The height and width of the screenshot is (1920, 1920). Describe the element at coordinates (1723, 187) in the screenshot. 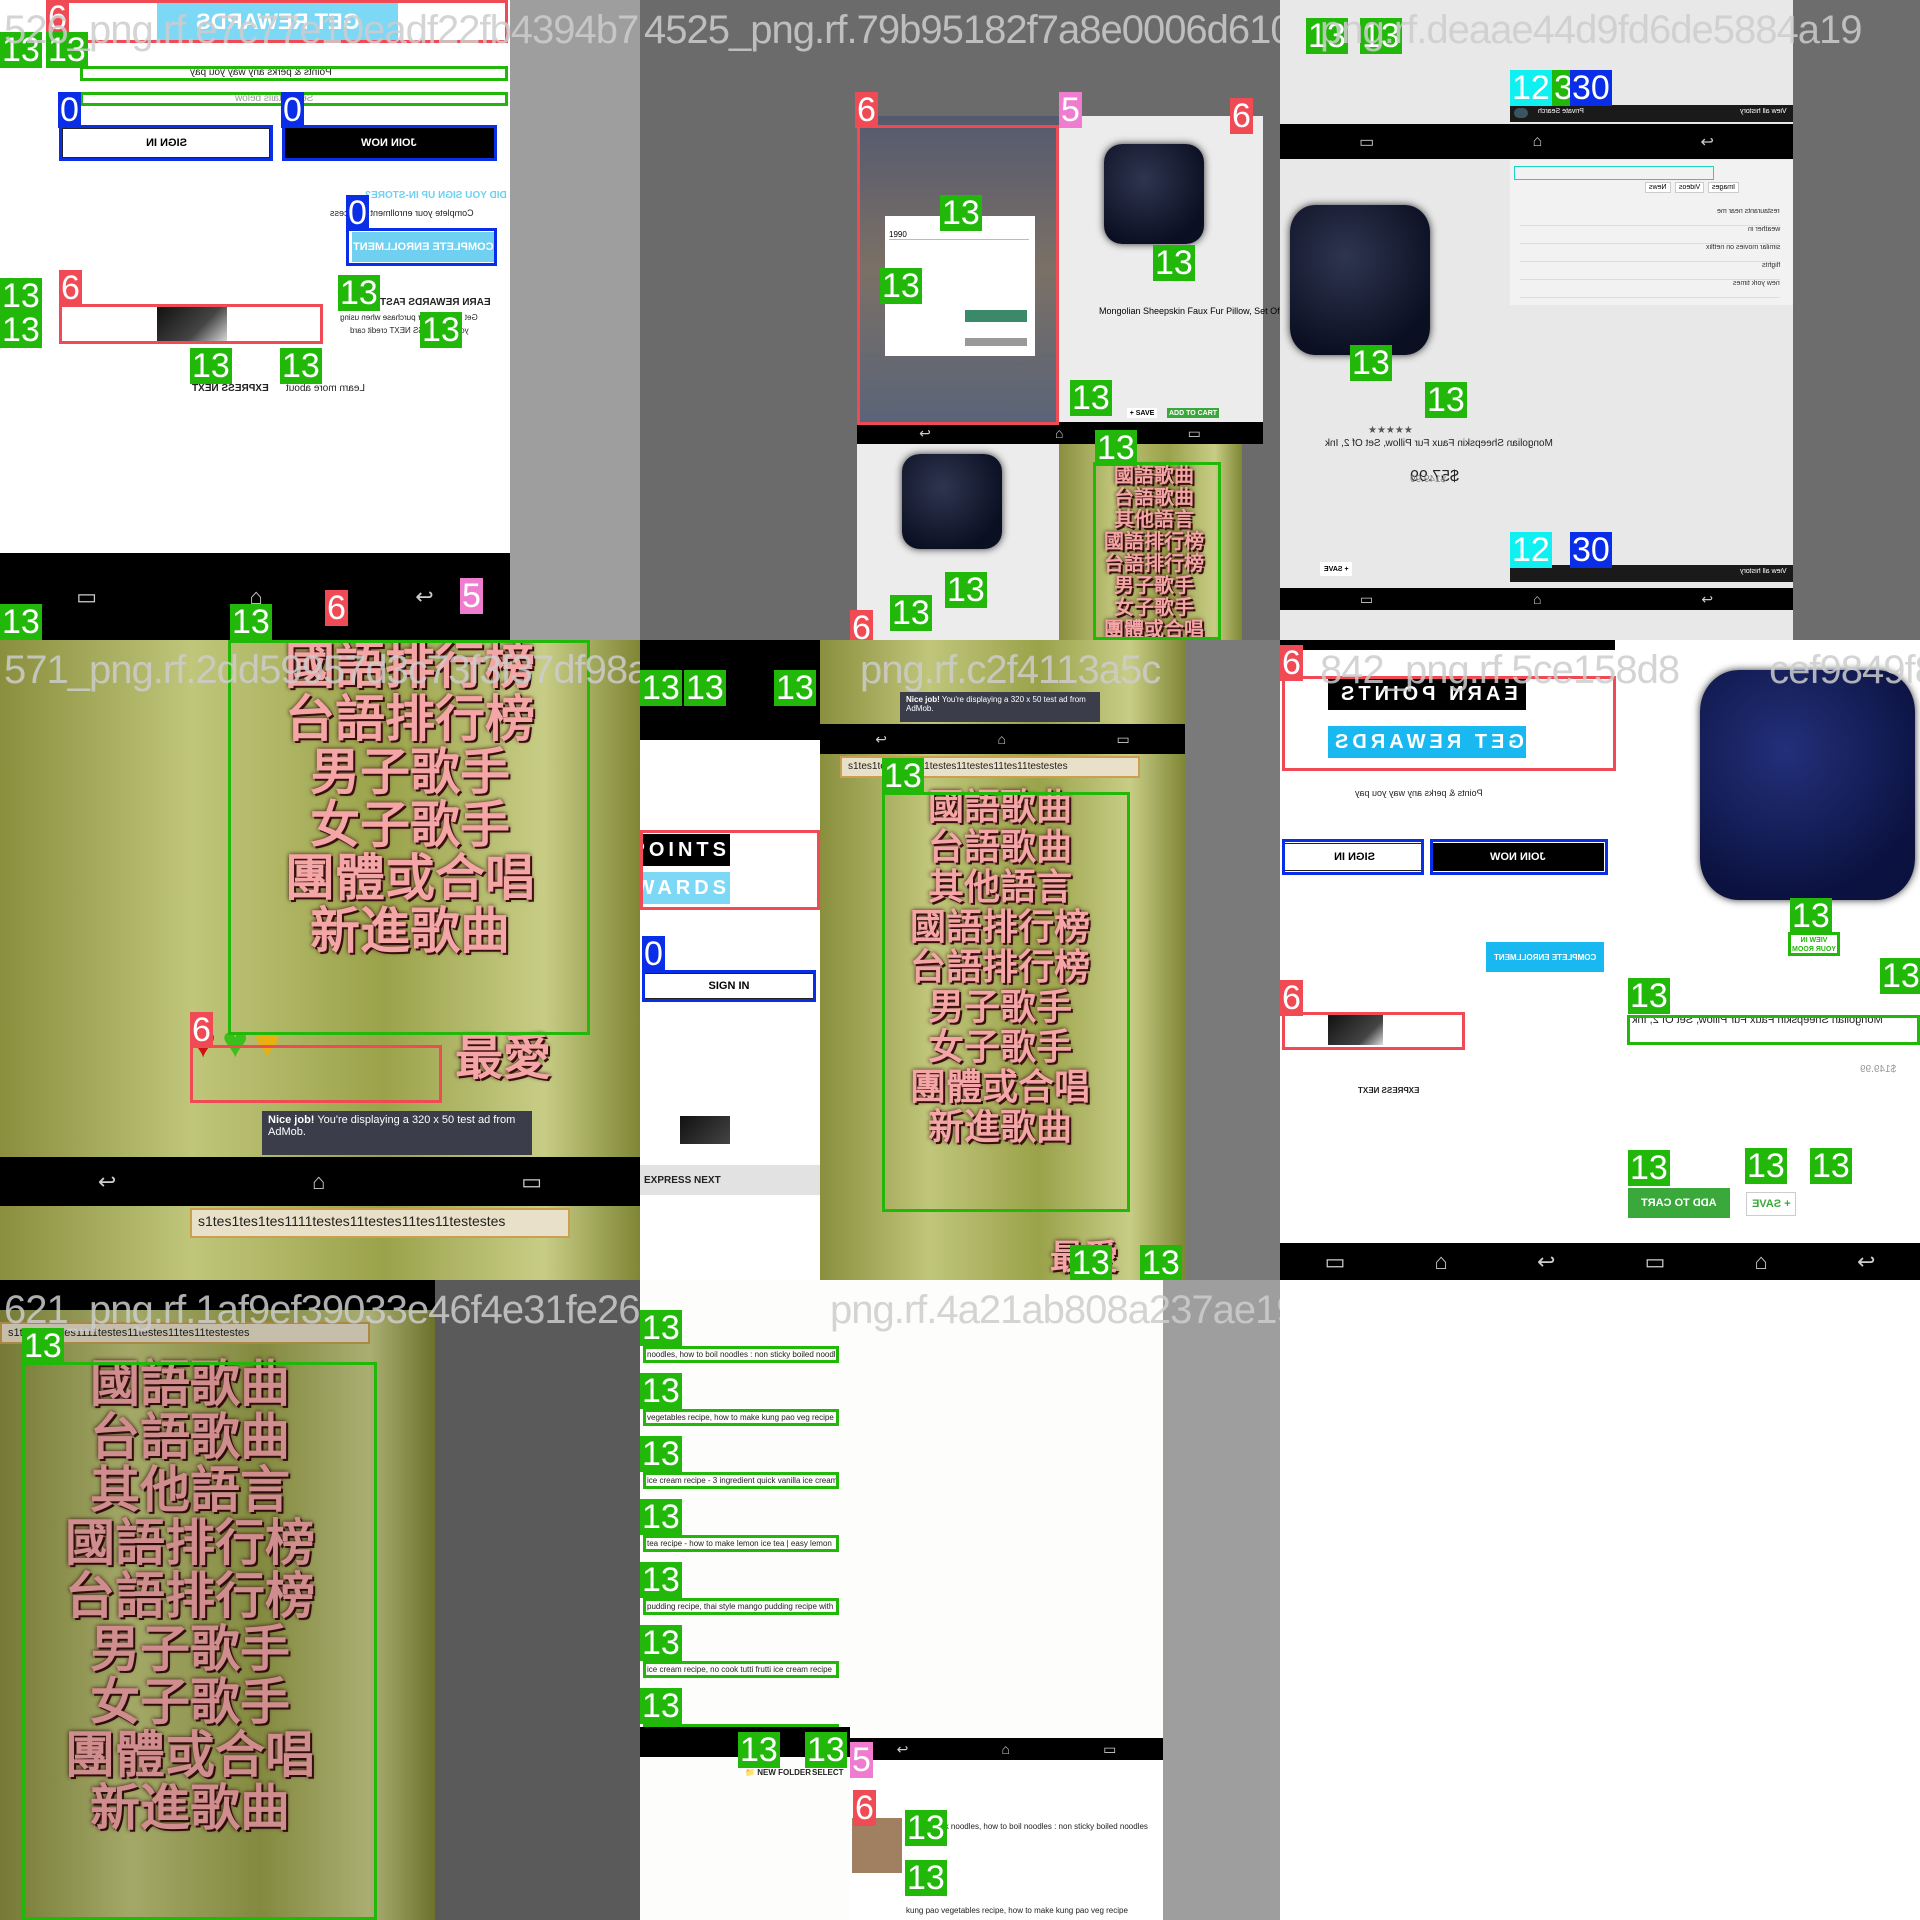

I see `search-tab: Images` at that location.